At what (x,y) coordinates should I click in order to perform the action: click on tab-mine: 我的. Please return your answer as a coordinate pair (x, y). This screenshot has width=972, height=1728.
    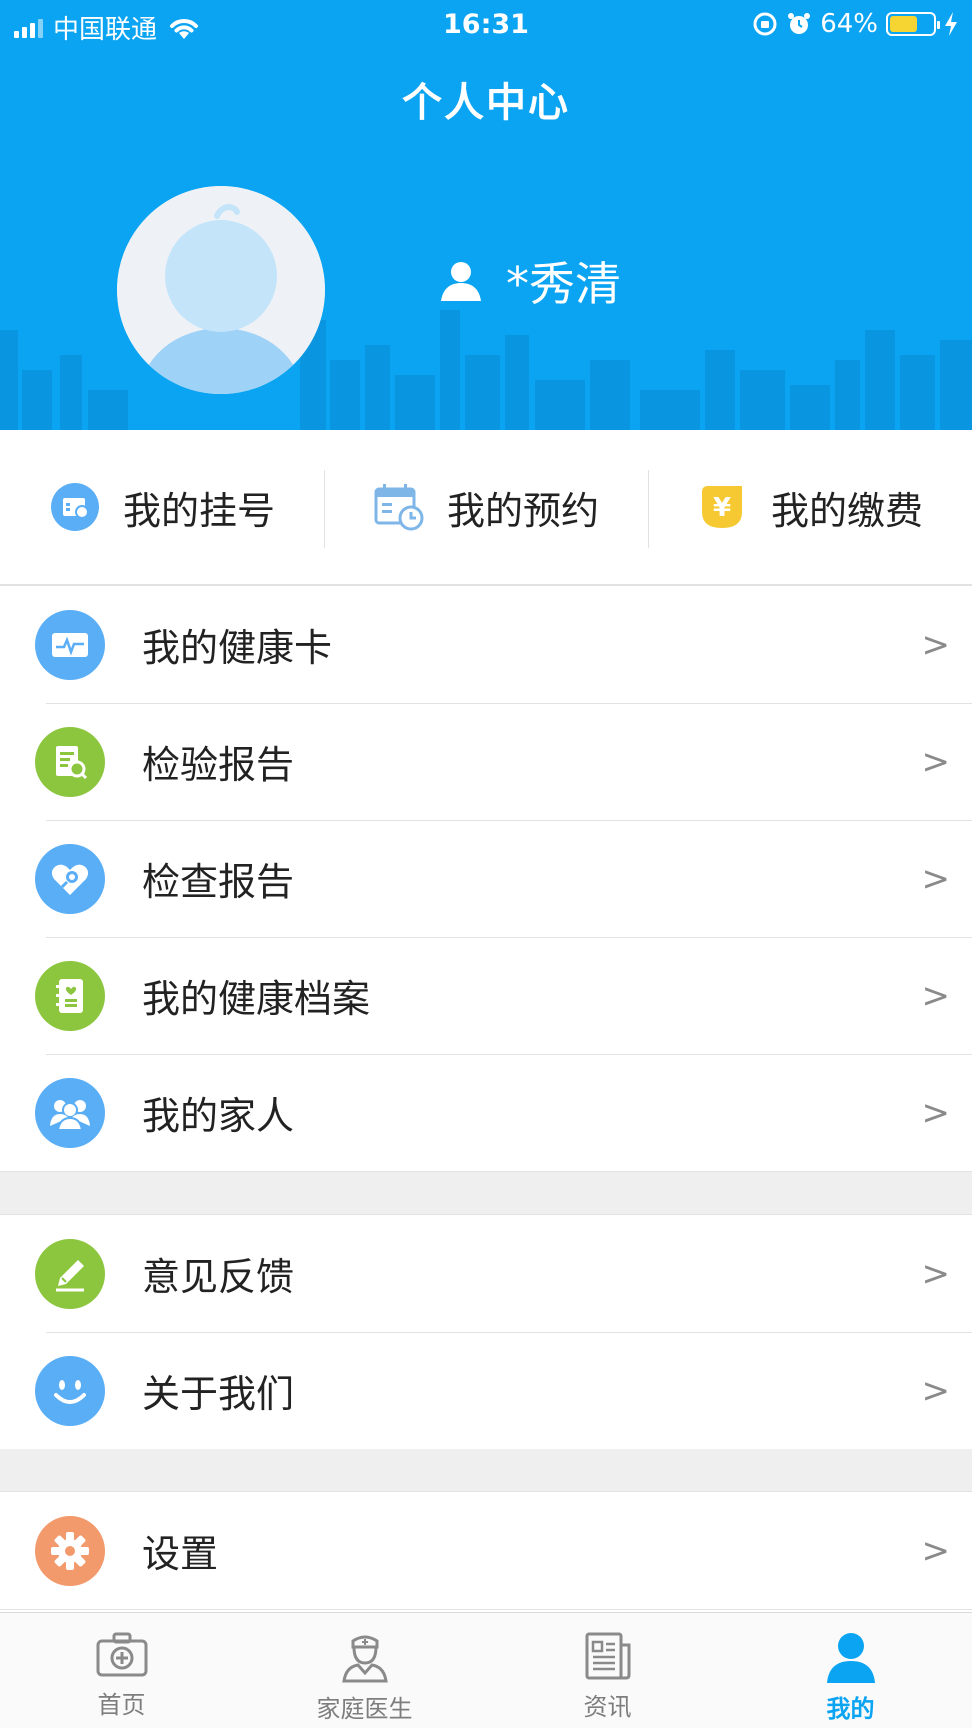
    Looking at the image, I should click on (850, 1670).